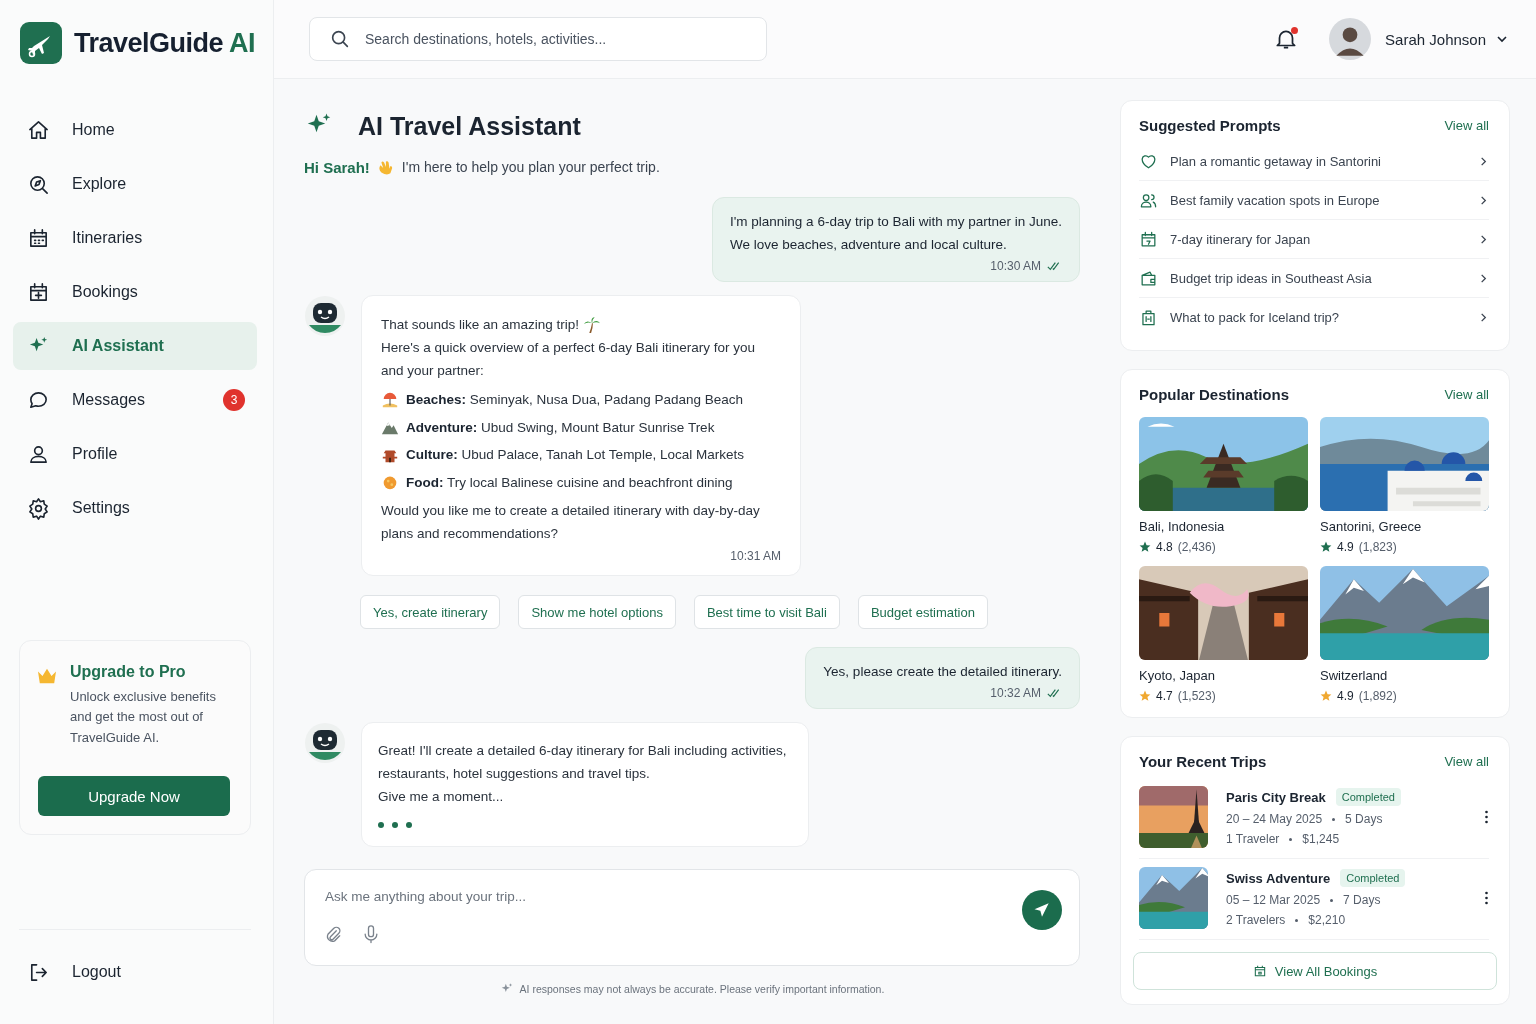 This screenshot has height=1024, width=1536. Describe the element at coordinates (38, 130) in the screenshot. I see `home-icon` at that location.